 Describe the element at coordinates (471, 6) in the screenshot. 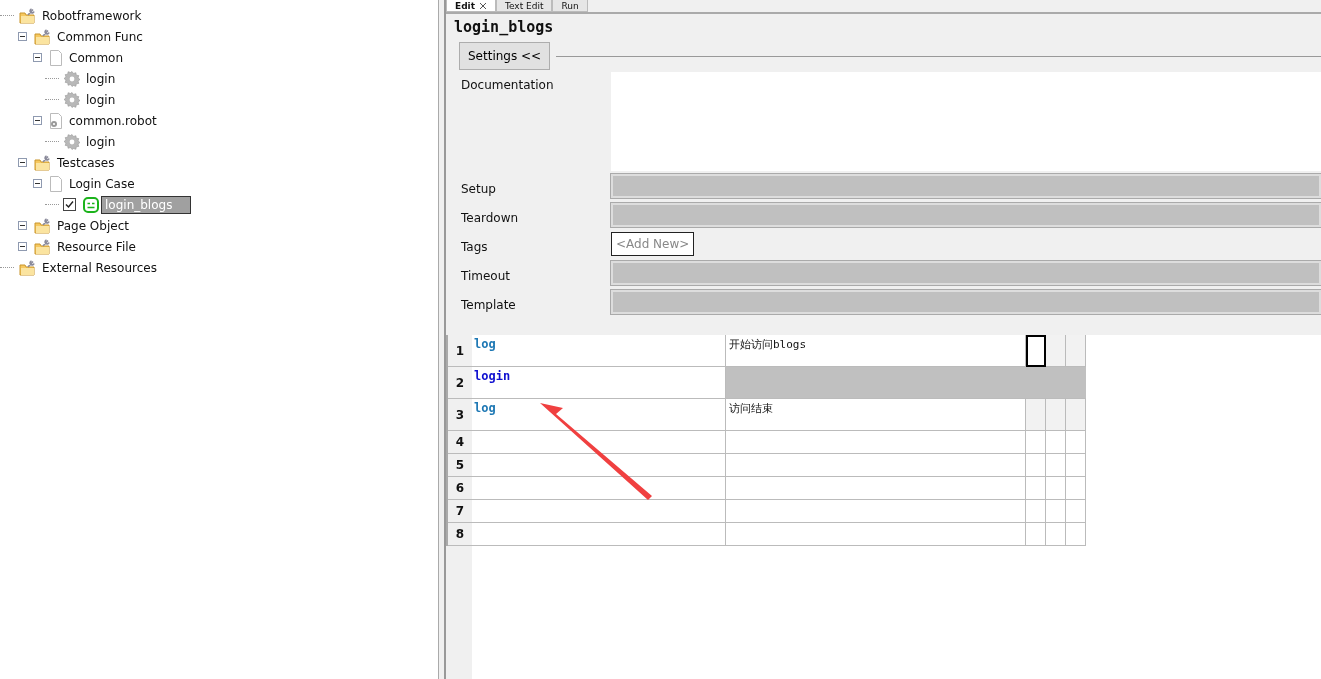

I see `tab: Edit` at that location.